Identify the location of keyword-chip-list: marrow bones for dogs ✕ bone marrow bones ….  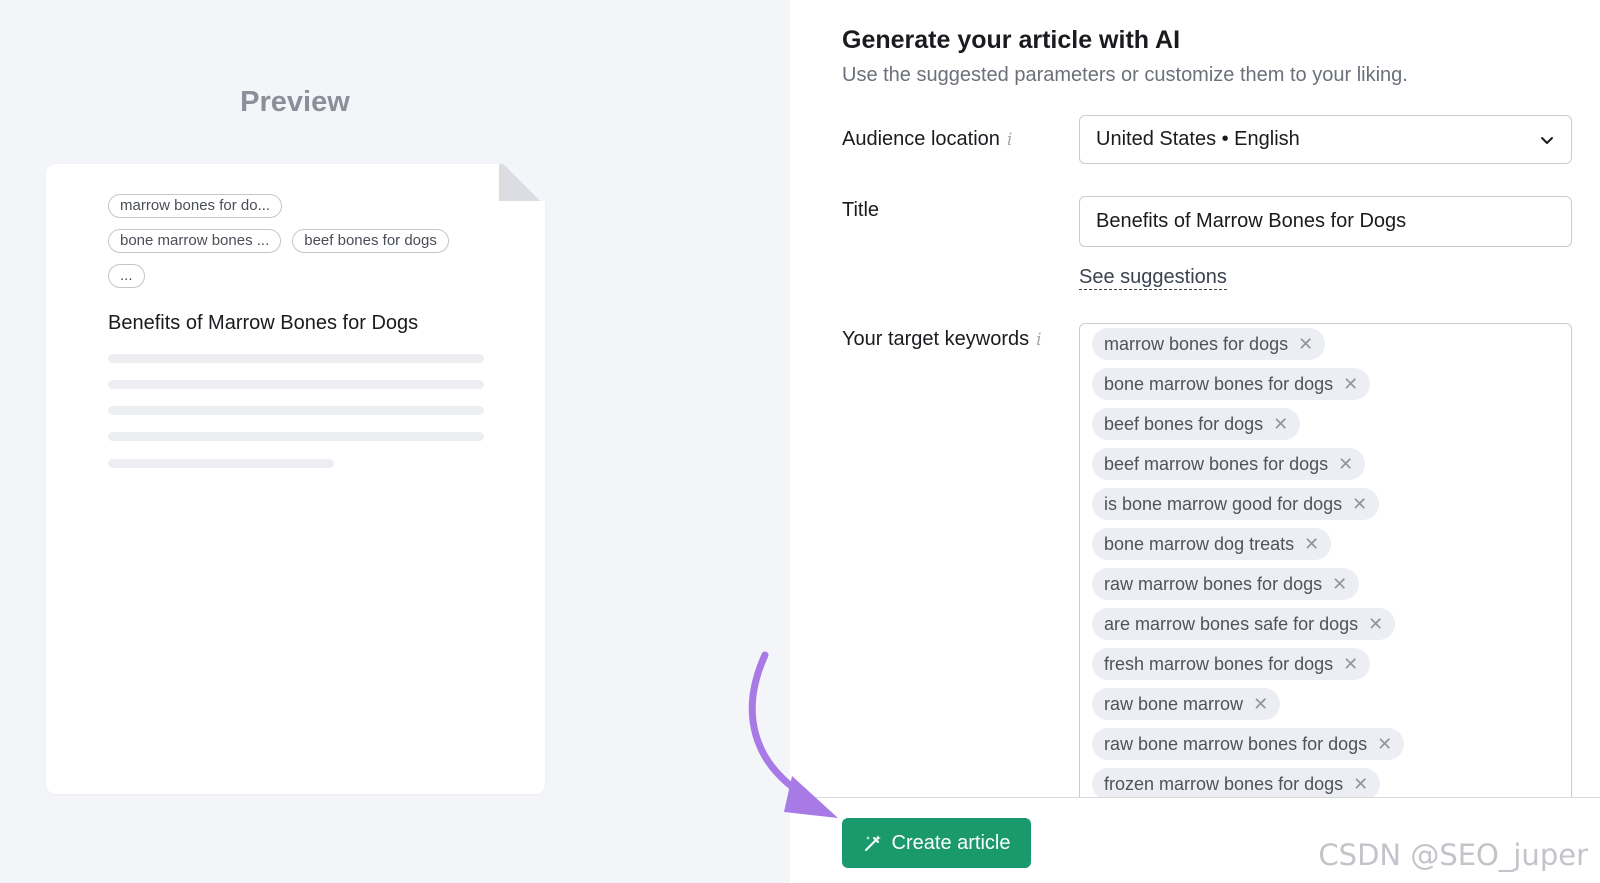
(1248, 565).